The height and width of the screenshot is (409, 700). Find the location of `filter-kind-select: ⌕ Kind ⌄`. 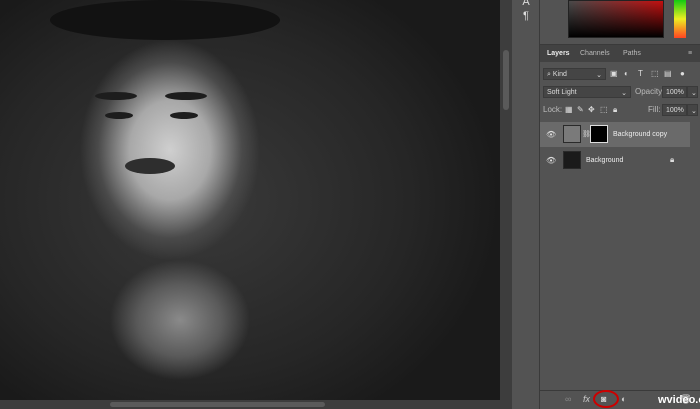

filter-kind-select: ⌕ Kind ⌄ is located at coordinates (574, 74).